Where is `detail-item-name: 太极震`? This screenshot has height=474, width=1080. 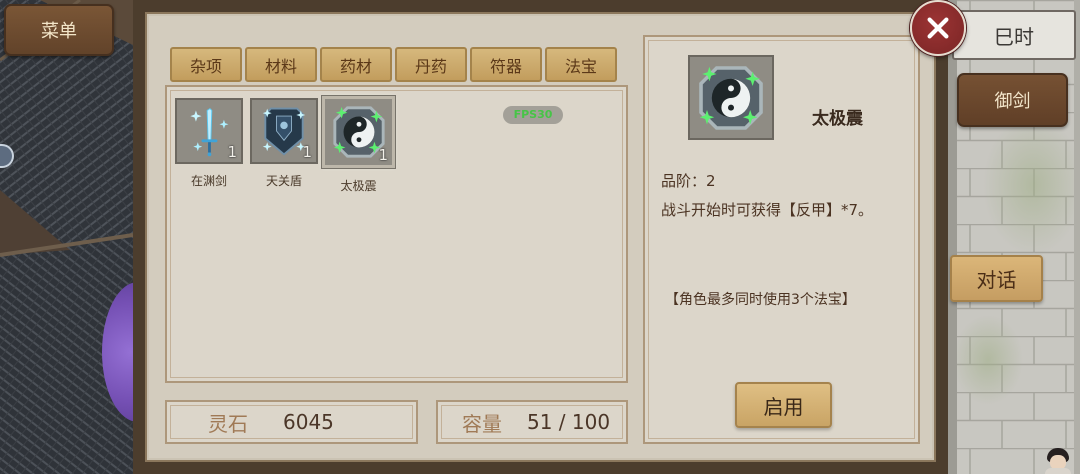
detail-item-name: 太极震 is located at coordinates (837, 119).